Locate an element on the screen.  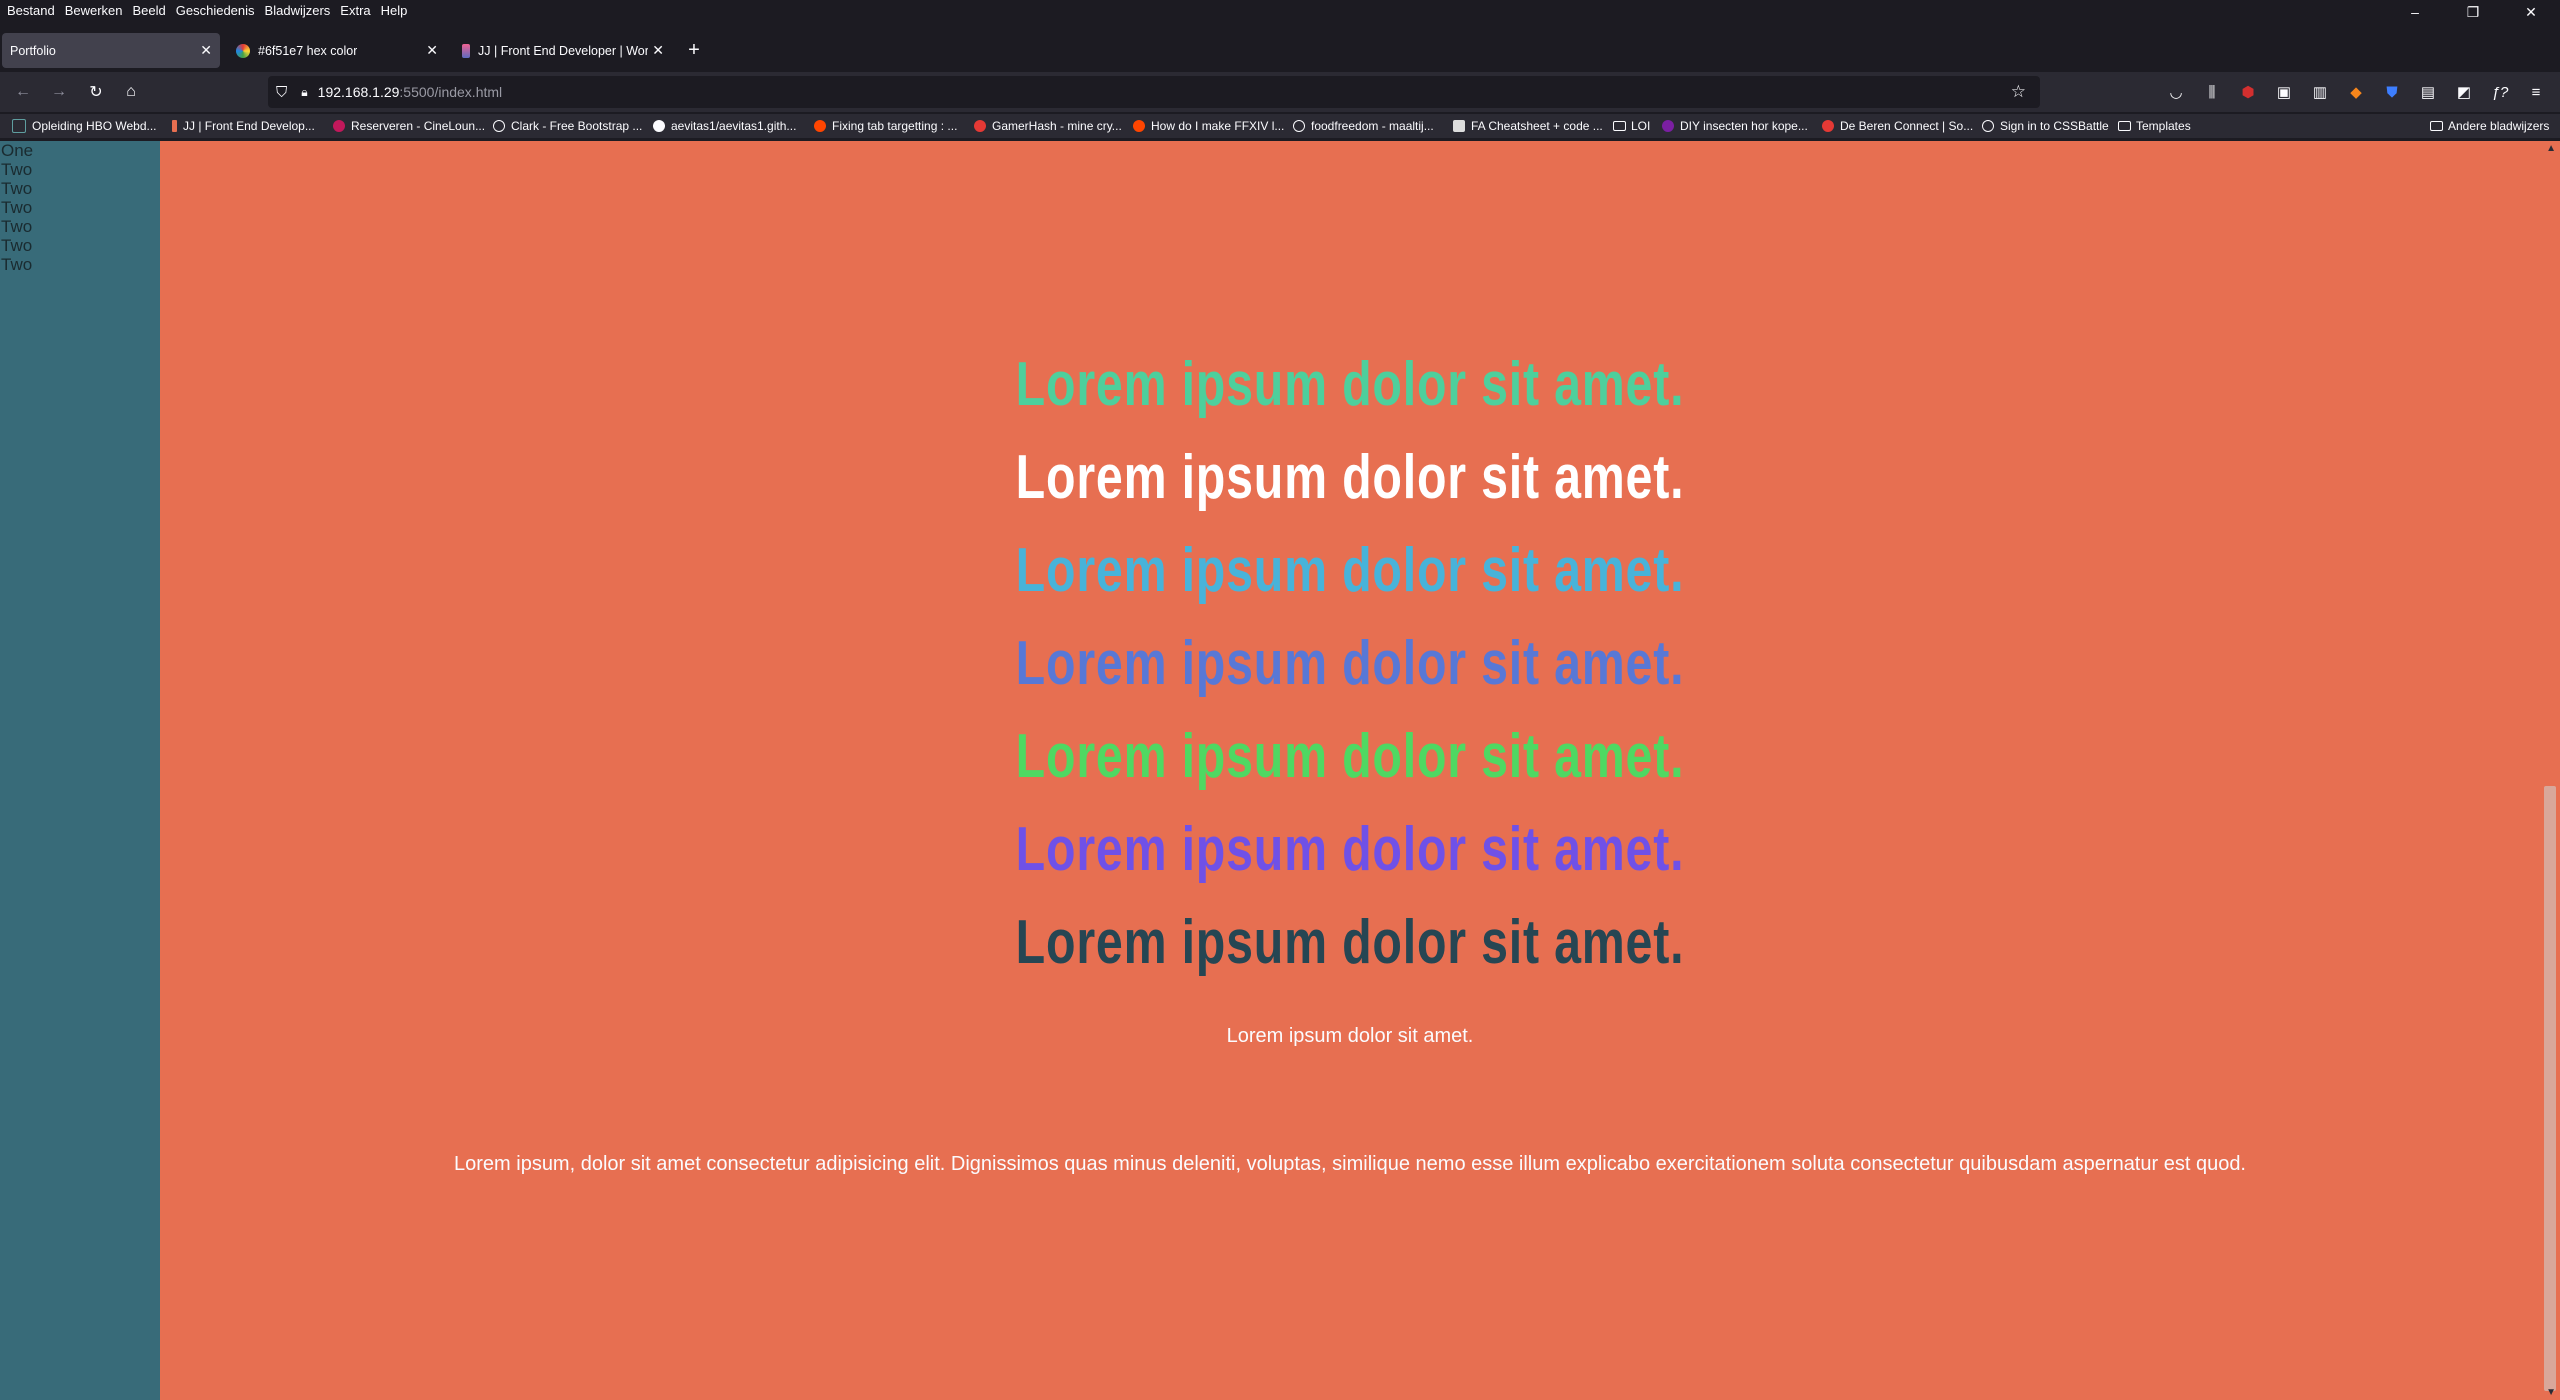
bookmark-label: Sign in to CSSBattle is located at coordinates (2054, 126).